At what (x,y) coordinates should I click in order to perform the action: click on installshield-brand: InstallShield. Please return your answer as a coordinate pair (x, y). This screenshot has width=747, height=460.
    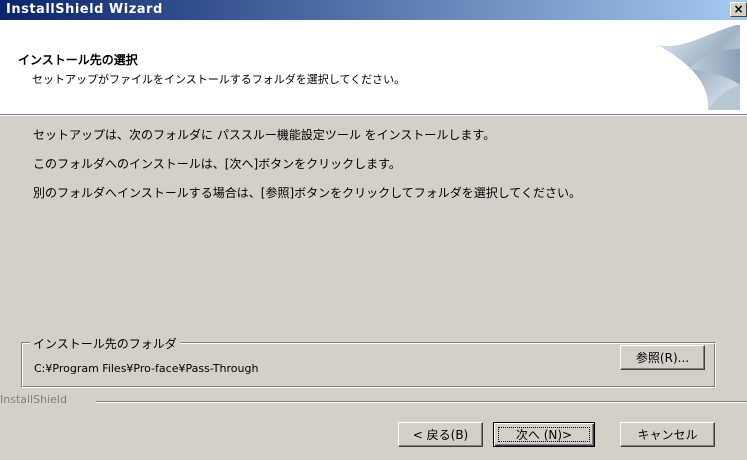
    Looking at the image, I should click on (33, 399).